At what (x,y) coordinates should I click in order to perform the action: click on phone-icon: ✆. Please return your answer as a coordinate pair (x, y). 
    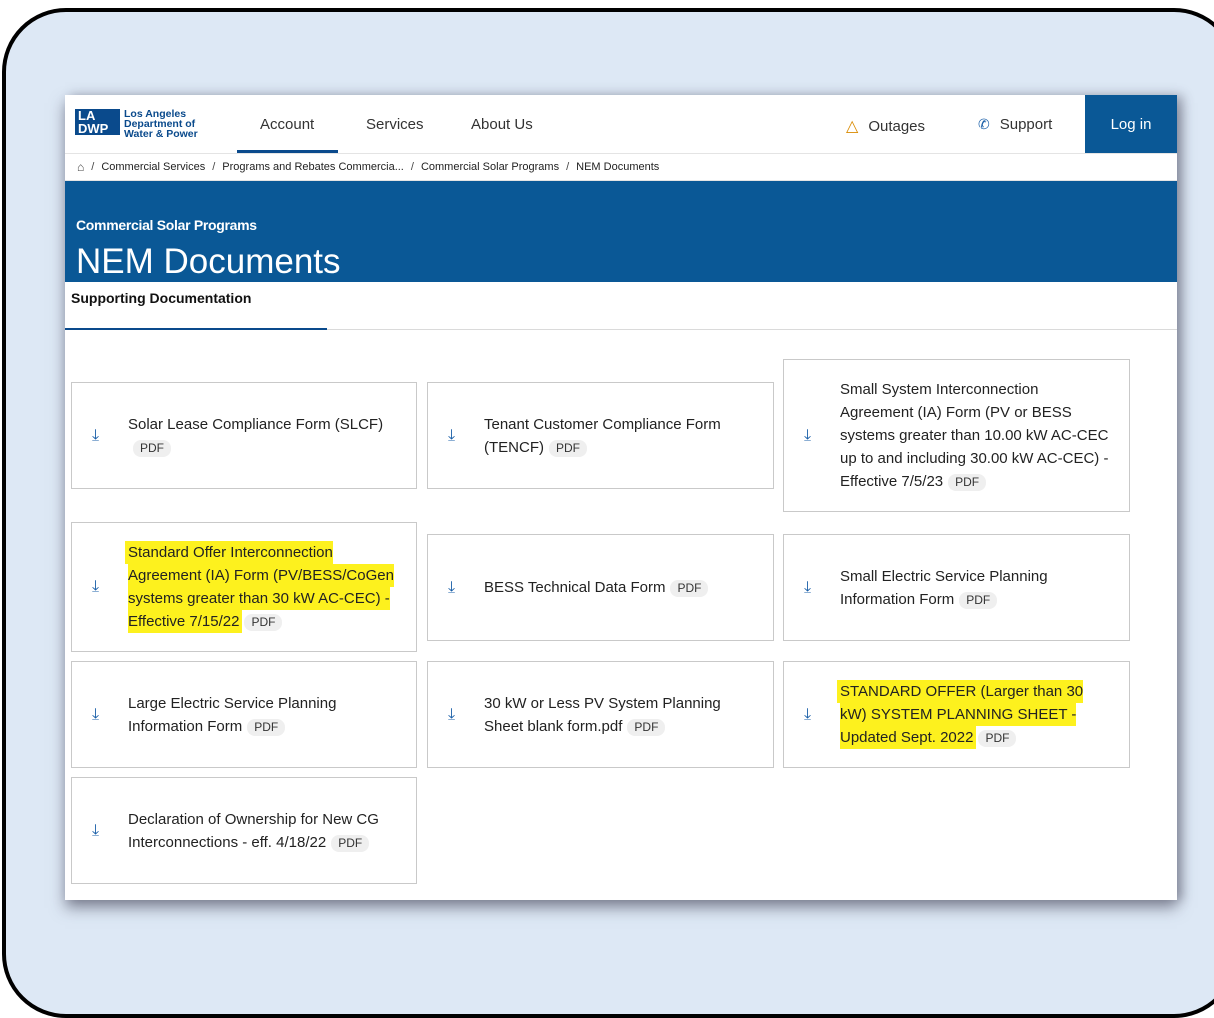
    Looking at the image, I should click on (984, 124).